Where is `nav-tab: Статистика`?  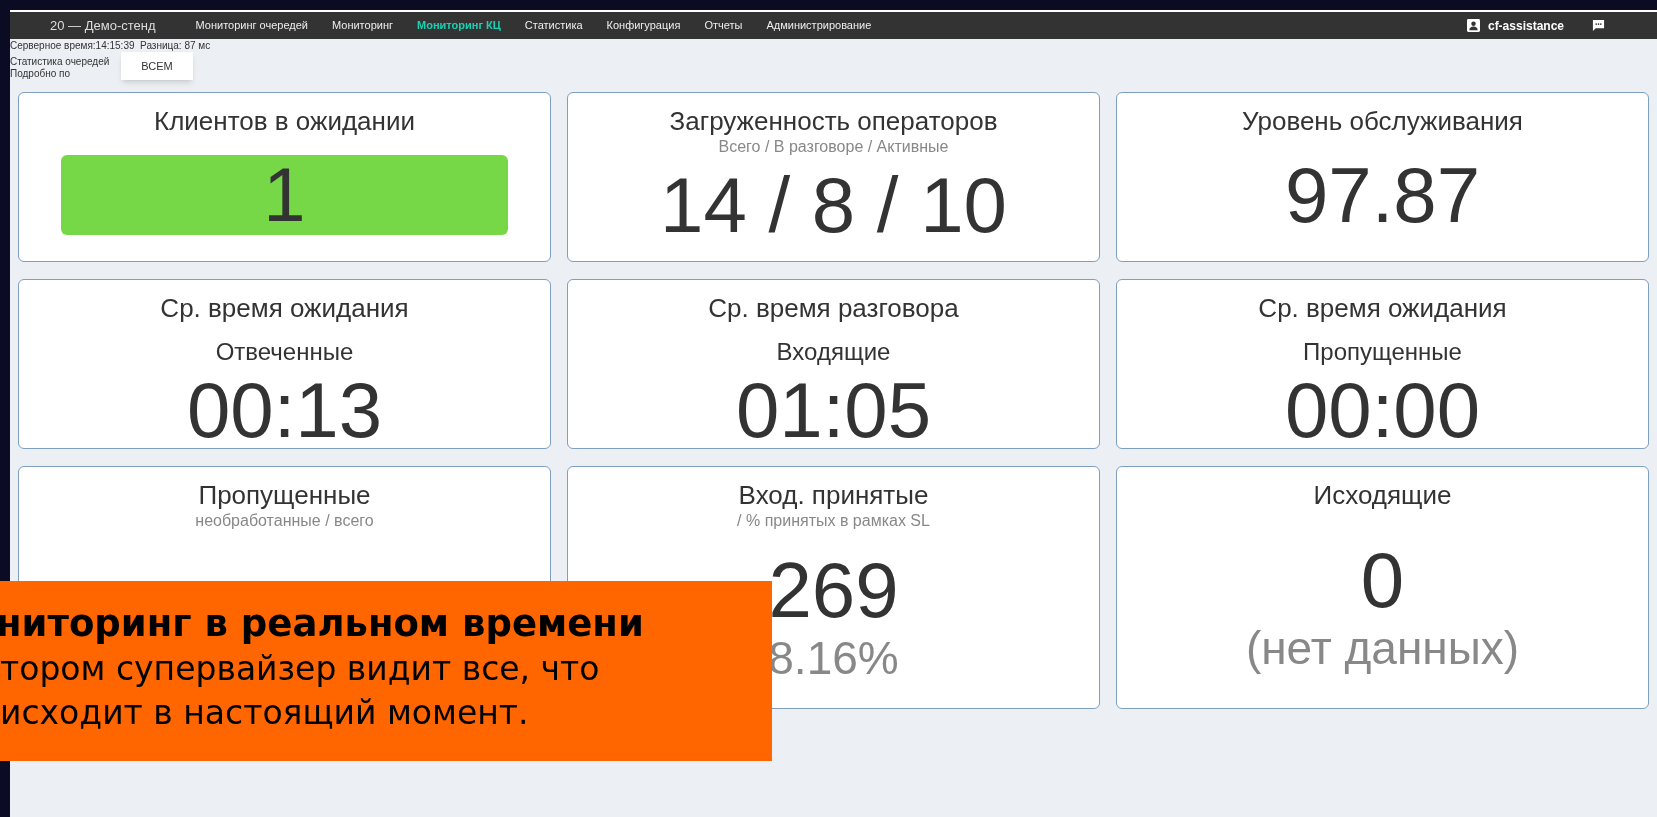
nav-tab: Статистика is located at coordinates (553, 25).